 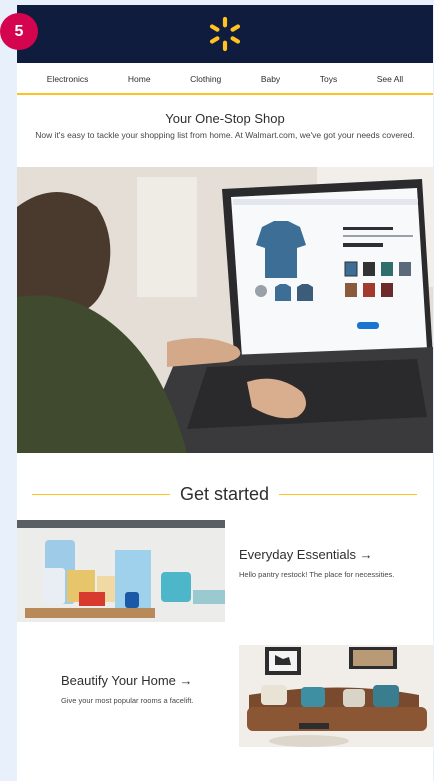 I want to click on nav-item-electronics: Electronics, so click(x=68, y=79).